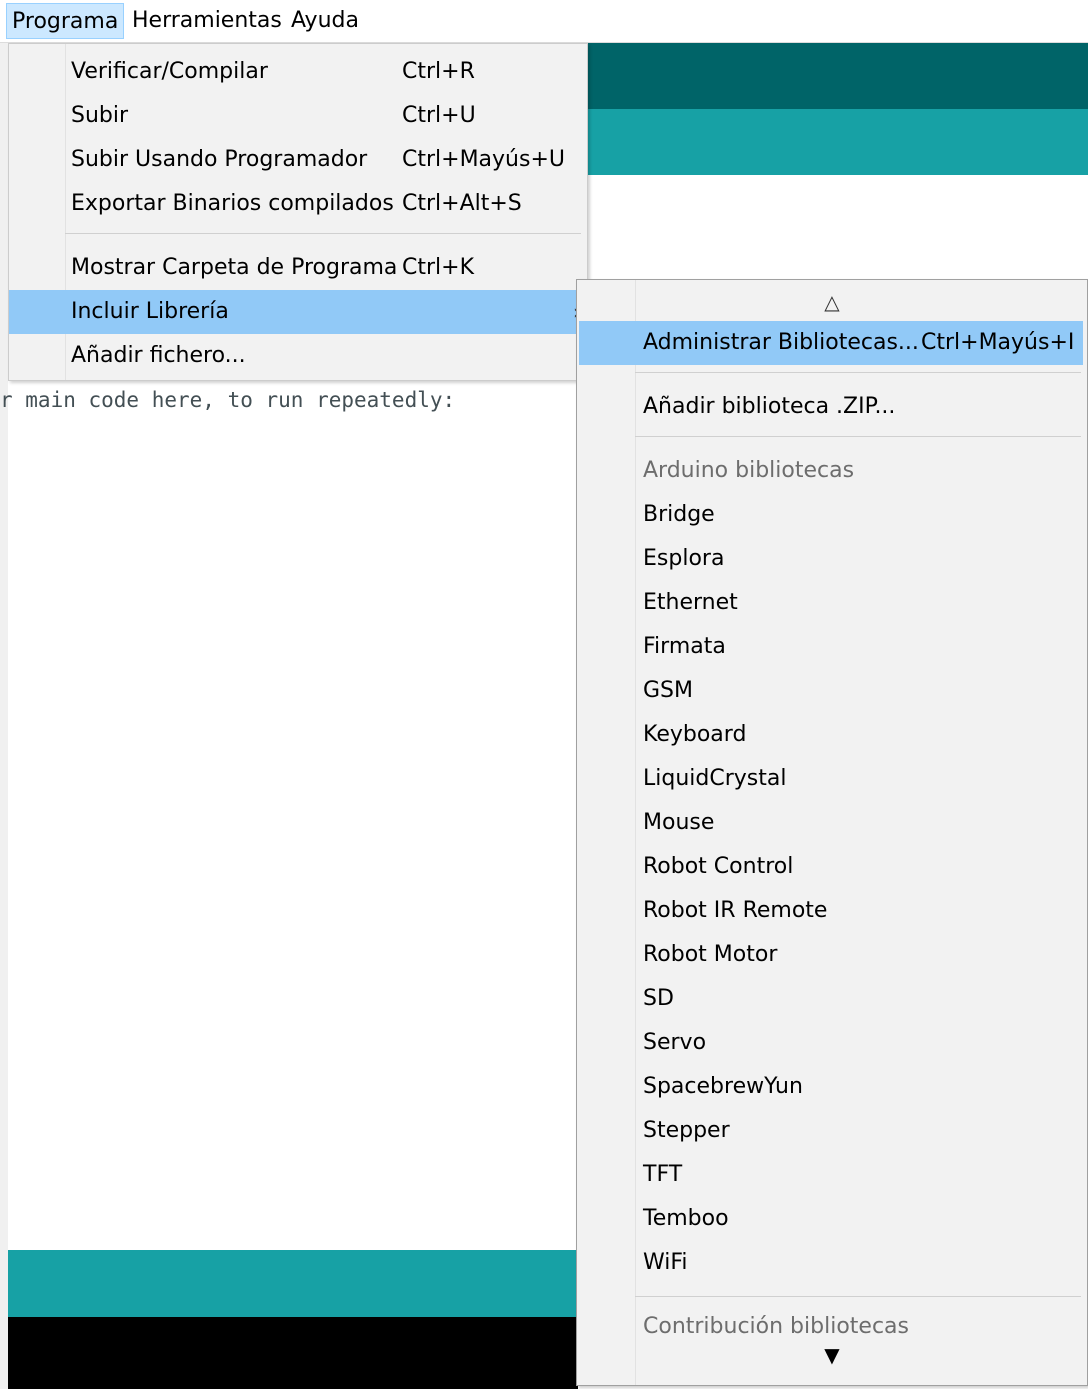 The image size is (1088, 1389). Describe the element at coordinates (831, 1087) in the screenshot. I see `library-item: SpacebrewYun` at that location.